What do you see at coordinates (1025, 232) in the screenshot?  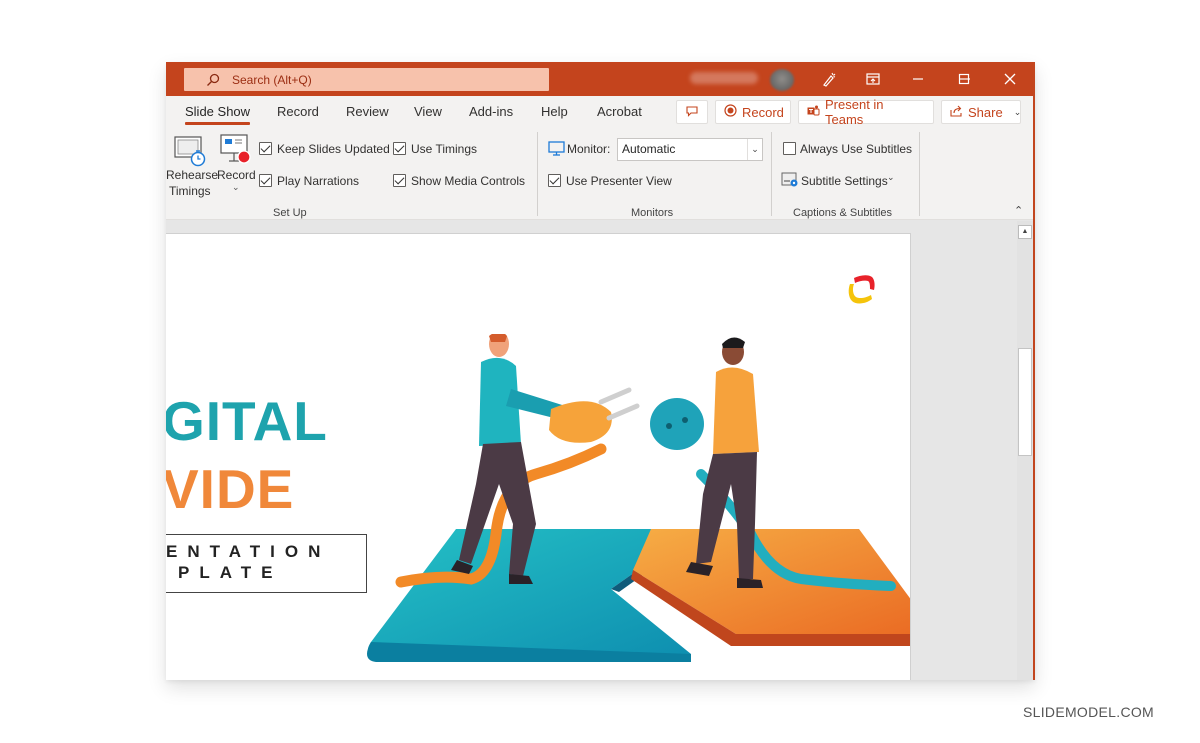 I see `scroll-up-icon: ▲` at bounding box center [1025, 232].